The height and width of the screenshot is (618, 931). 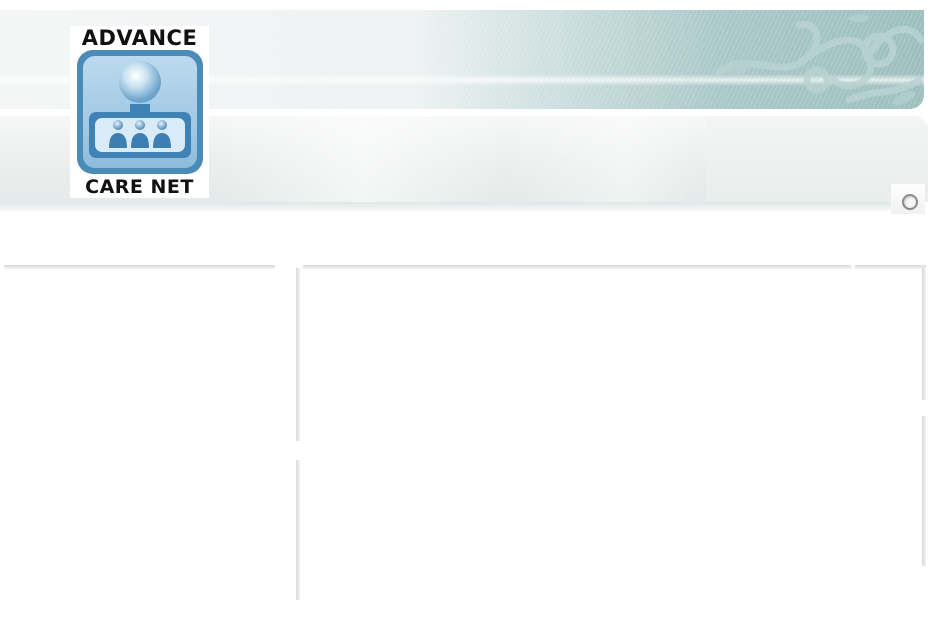 I want to click on header-divider, so click(x=462, y=207).